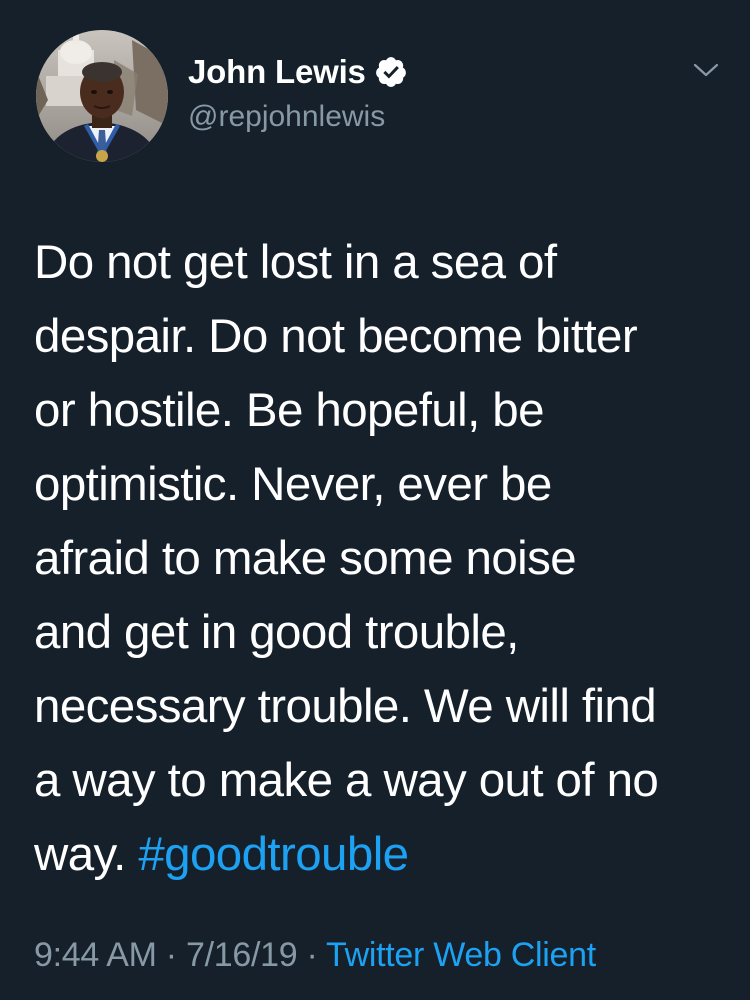 The height and width of the screenshot is (1000, 750). What do you see at coordinates (273, 854) in the screenshot?
I see `hashtag-link: #goodtrouble` at bounding box center [273, 854].